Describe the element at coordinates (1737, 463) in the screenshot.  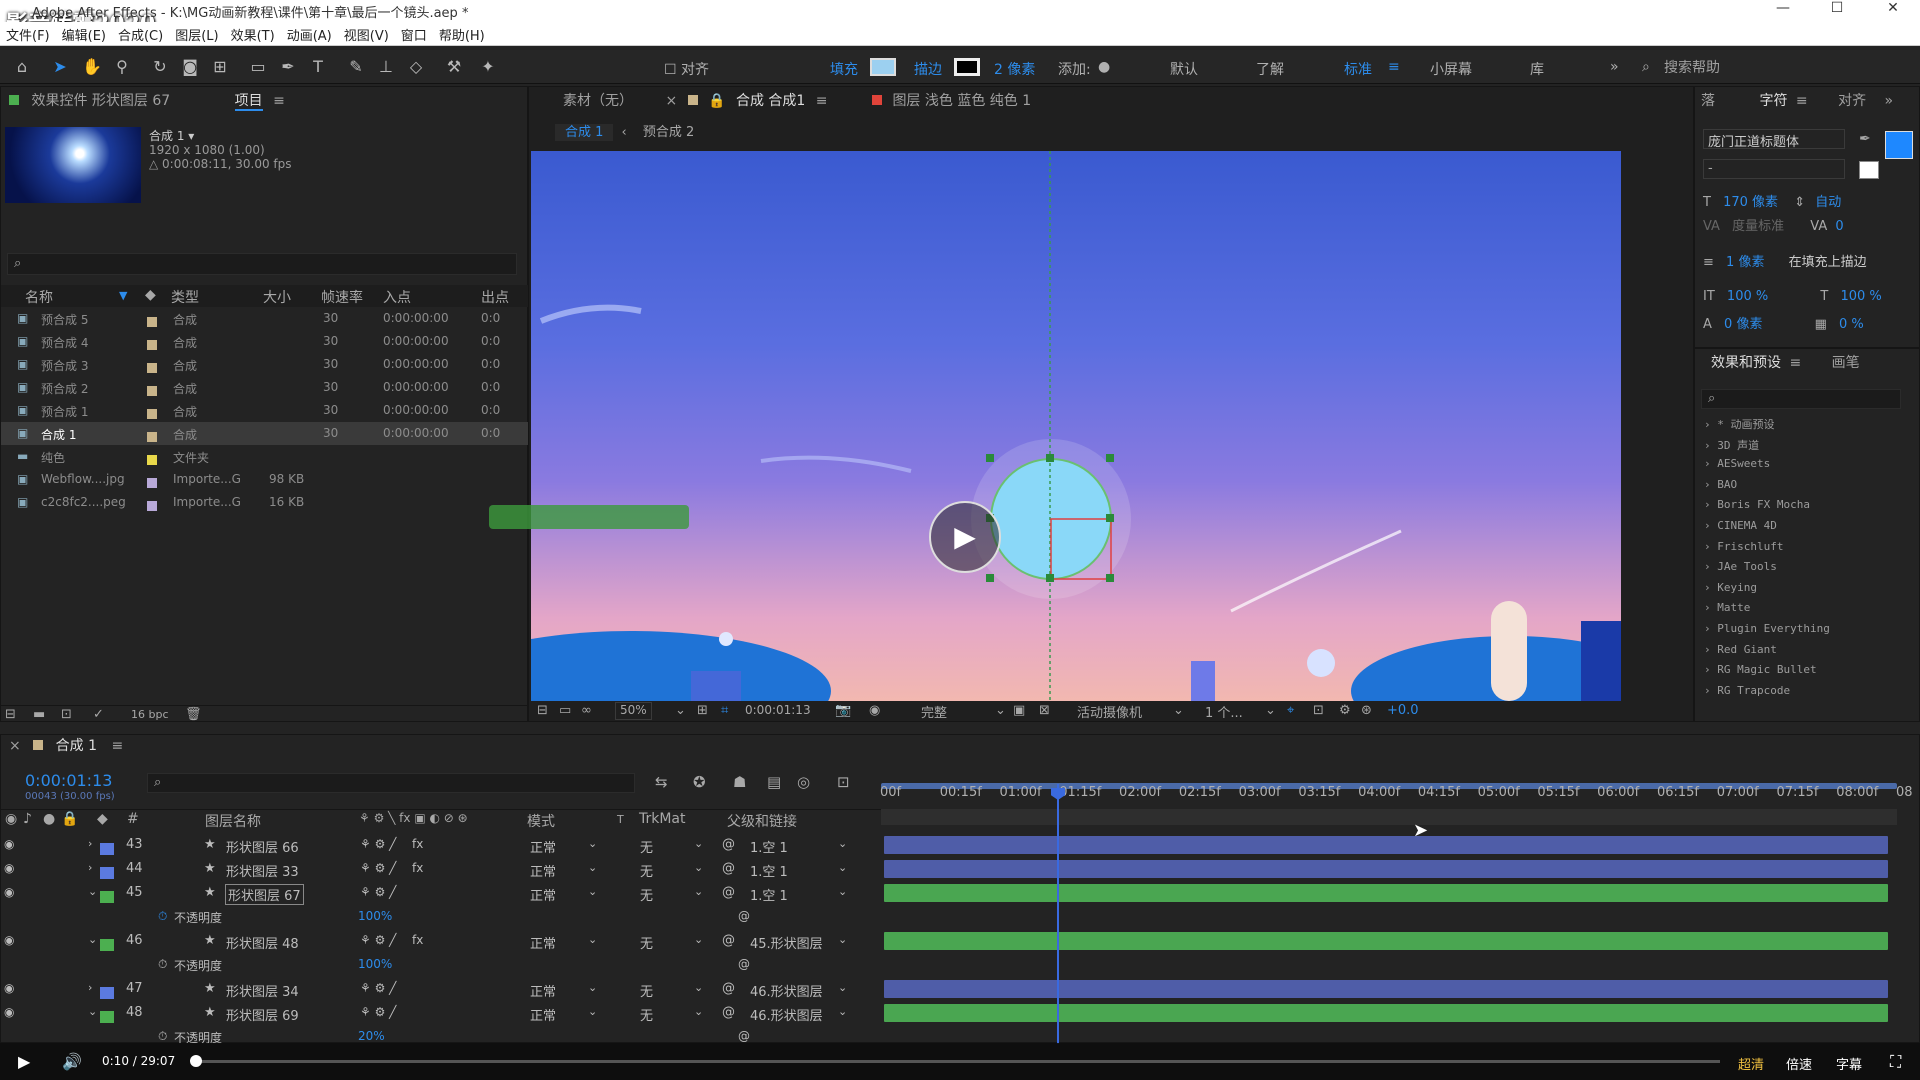
I see `effect-category: › AESweets` at that location.